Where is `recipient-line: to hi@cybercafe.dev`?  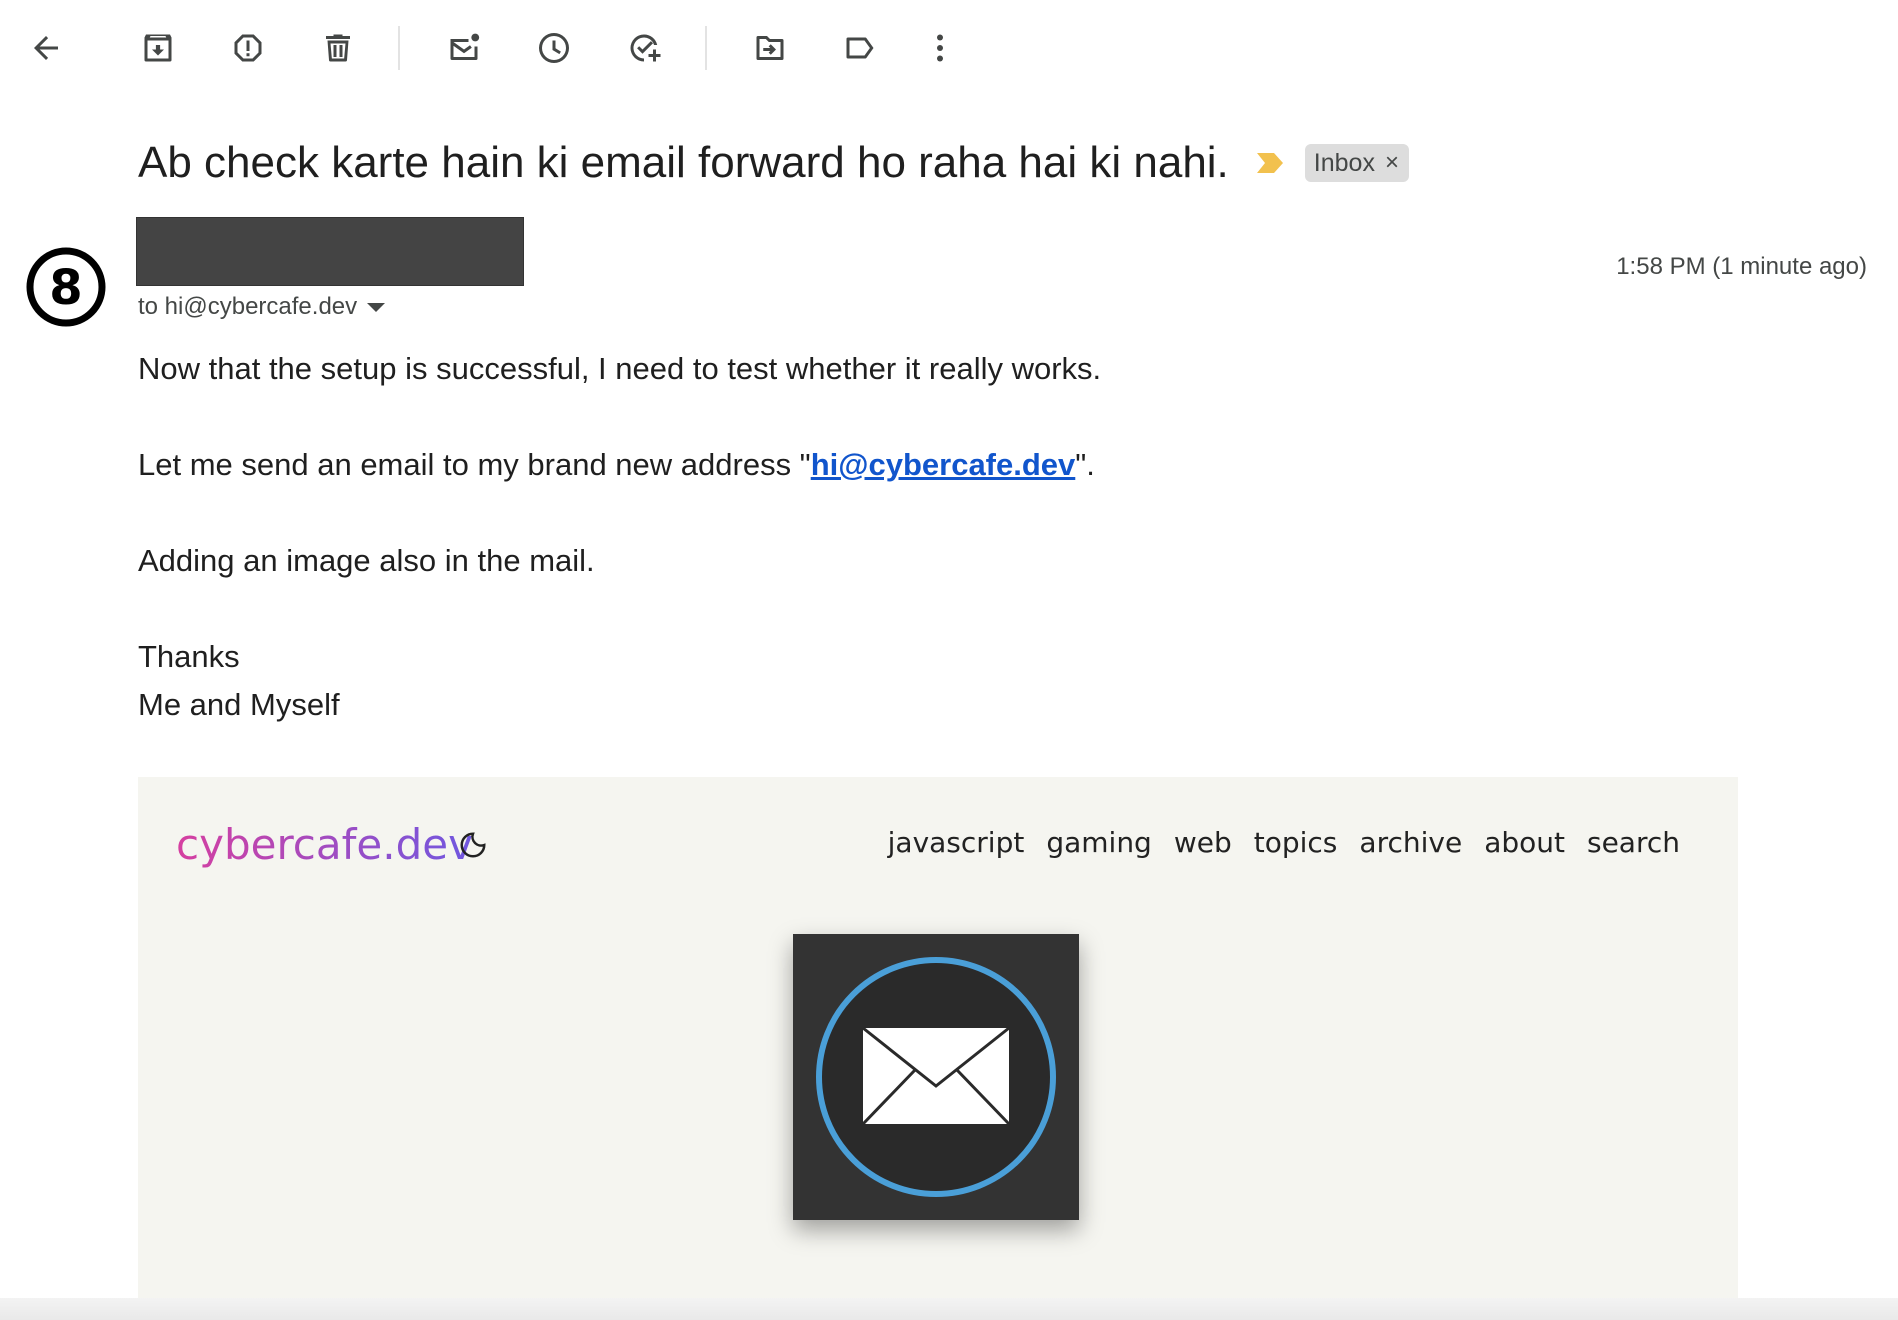 recipient-line: to hi@cybercafe.dev is located at coordinates (262, 307).